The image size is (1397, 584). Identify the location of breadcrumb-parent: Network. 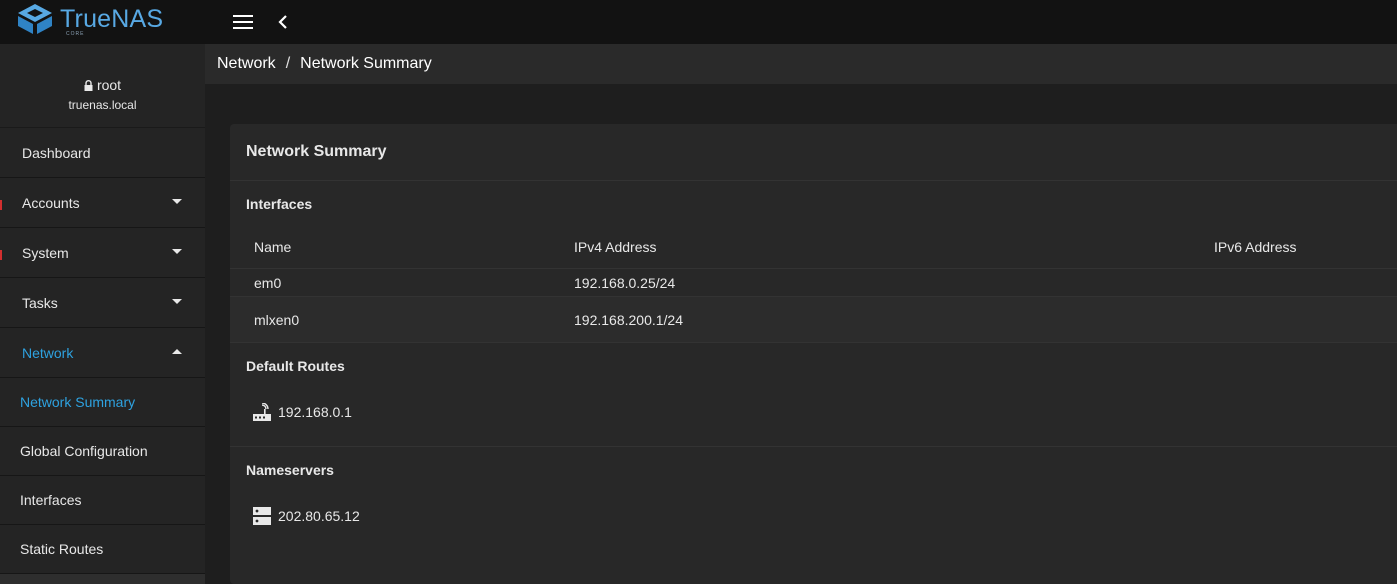
(246, 64).